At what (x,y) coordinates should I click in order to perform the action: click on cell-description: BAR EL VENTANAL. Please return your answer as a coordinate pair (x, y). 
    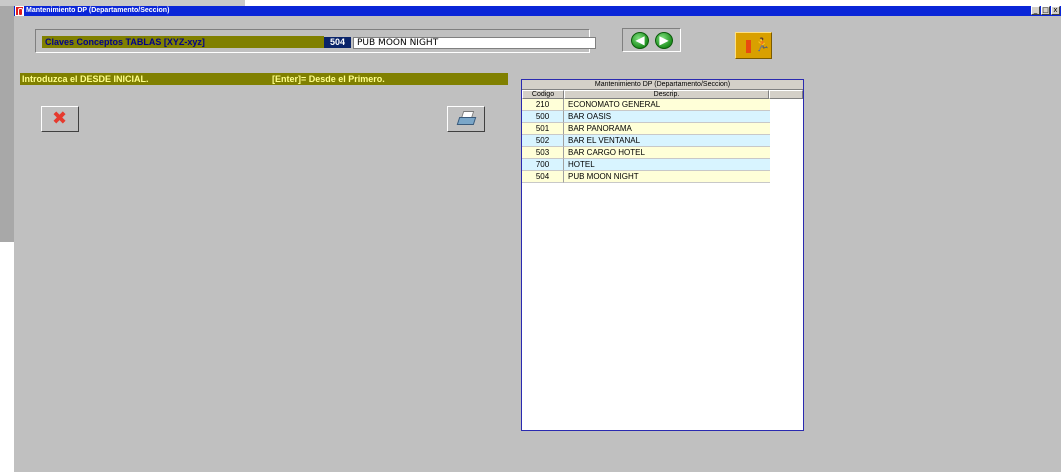
    Looking at the image, I should click on (667, 141).